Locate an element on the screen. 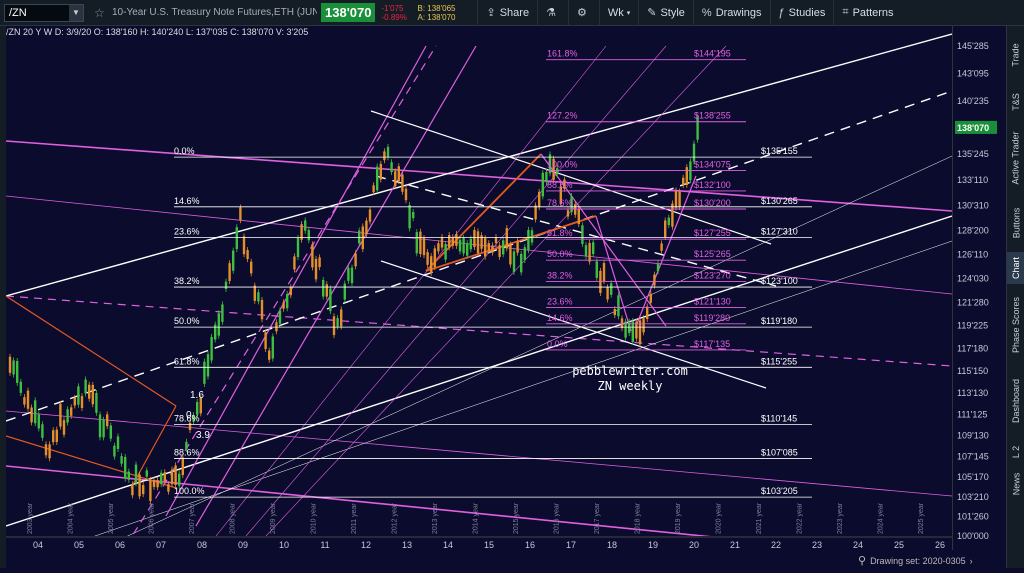  current-price-label: 138'070 is located at coordinates (973, 128).